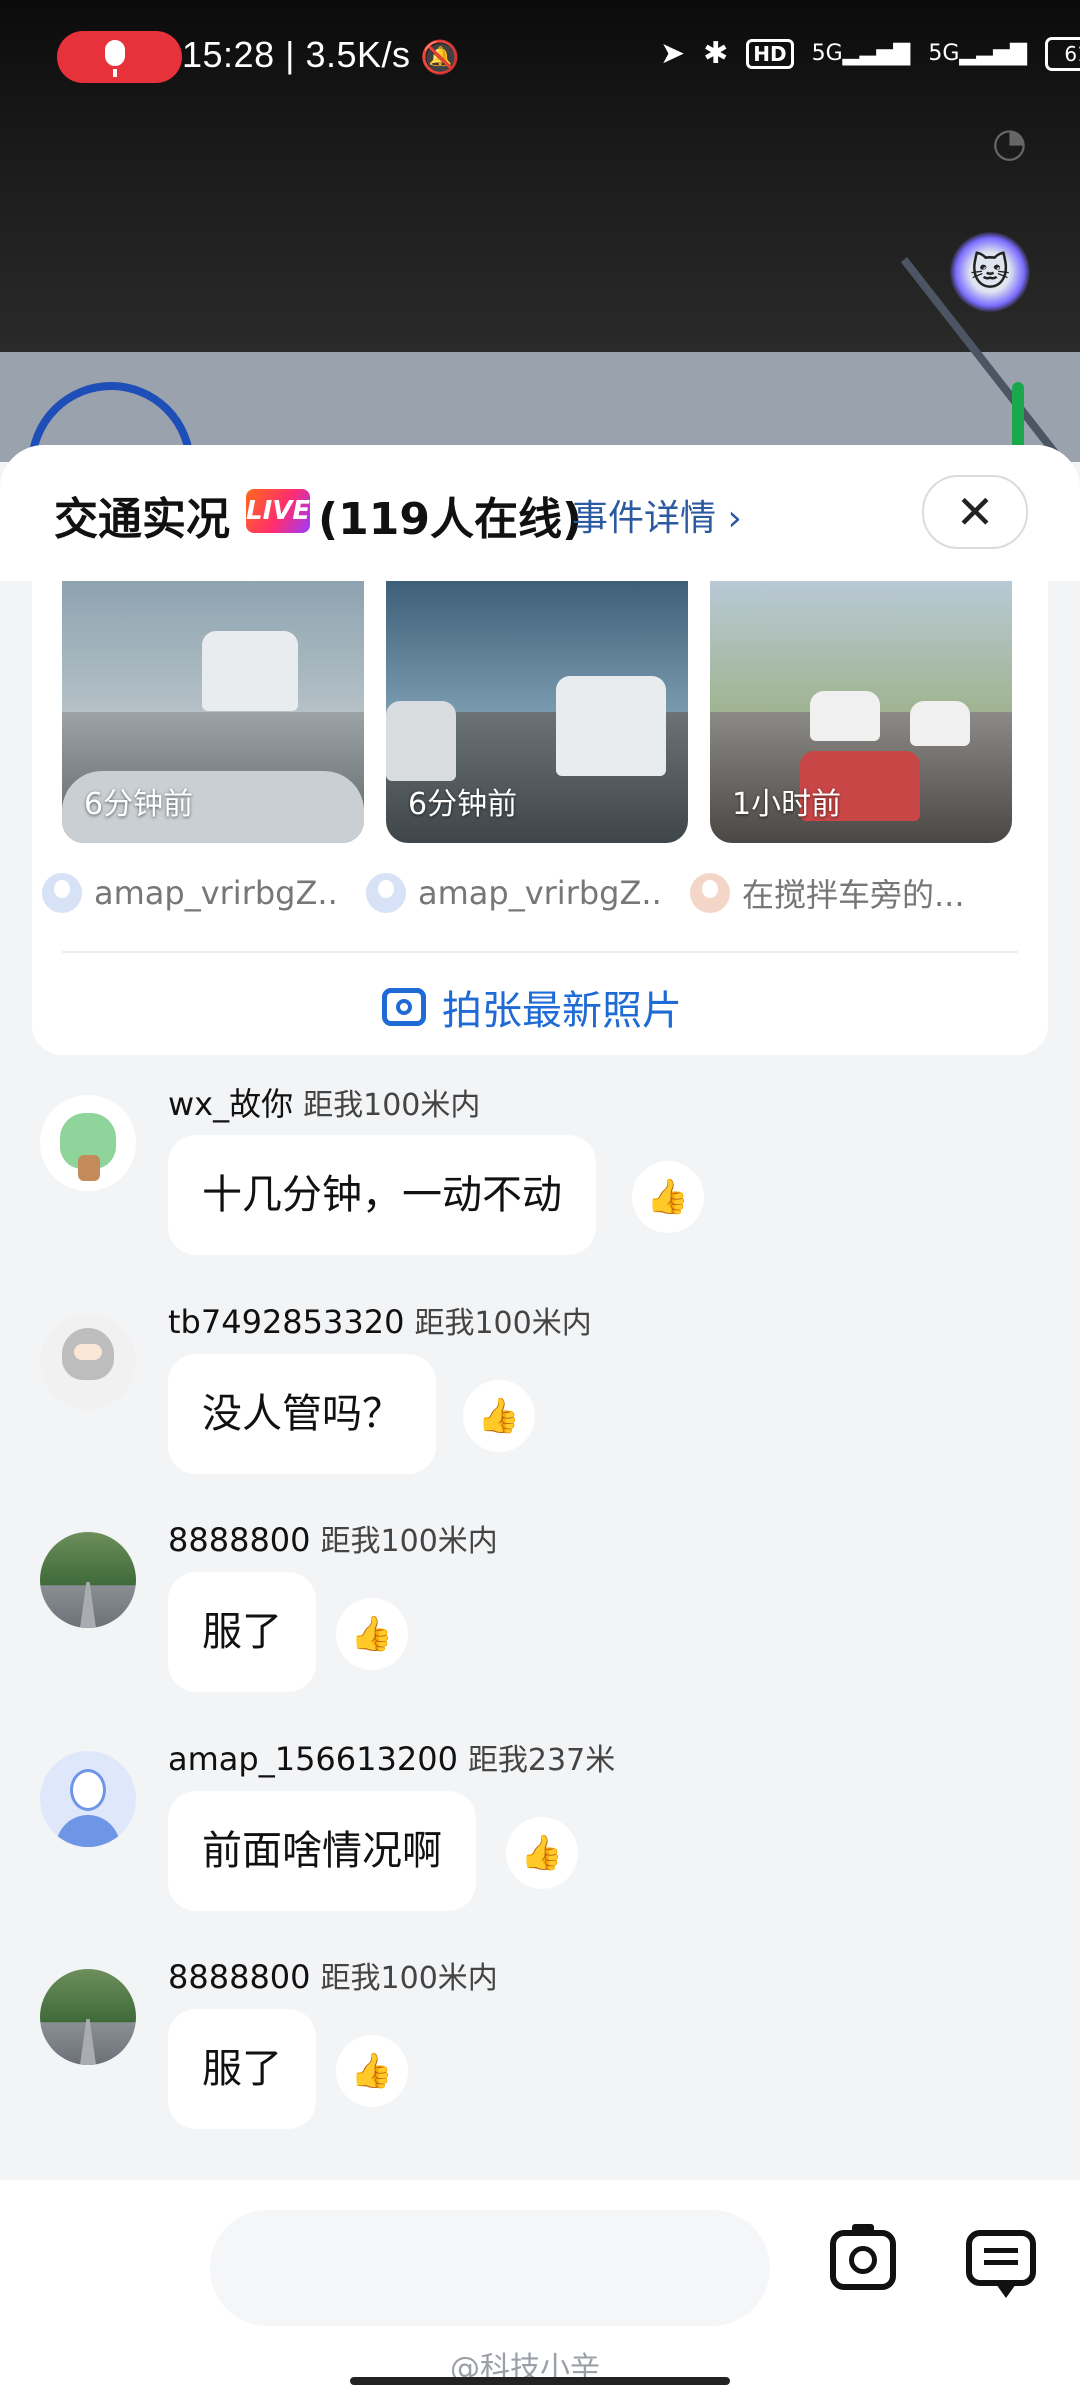  Describe the element at coordinates (978, 53) in the screenshot. I see `signal-icon-sim2: 5G▂▃▅▇` at that location.